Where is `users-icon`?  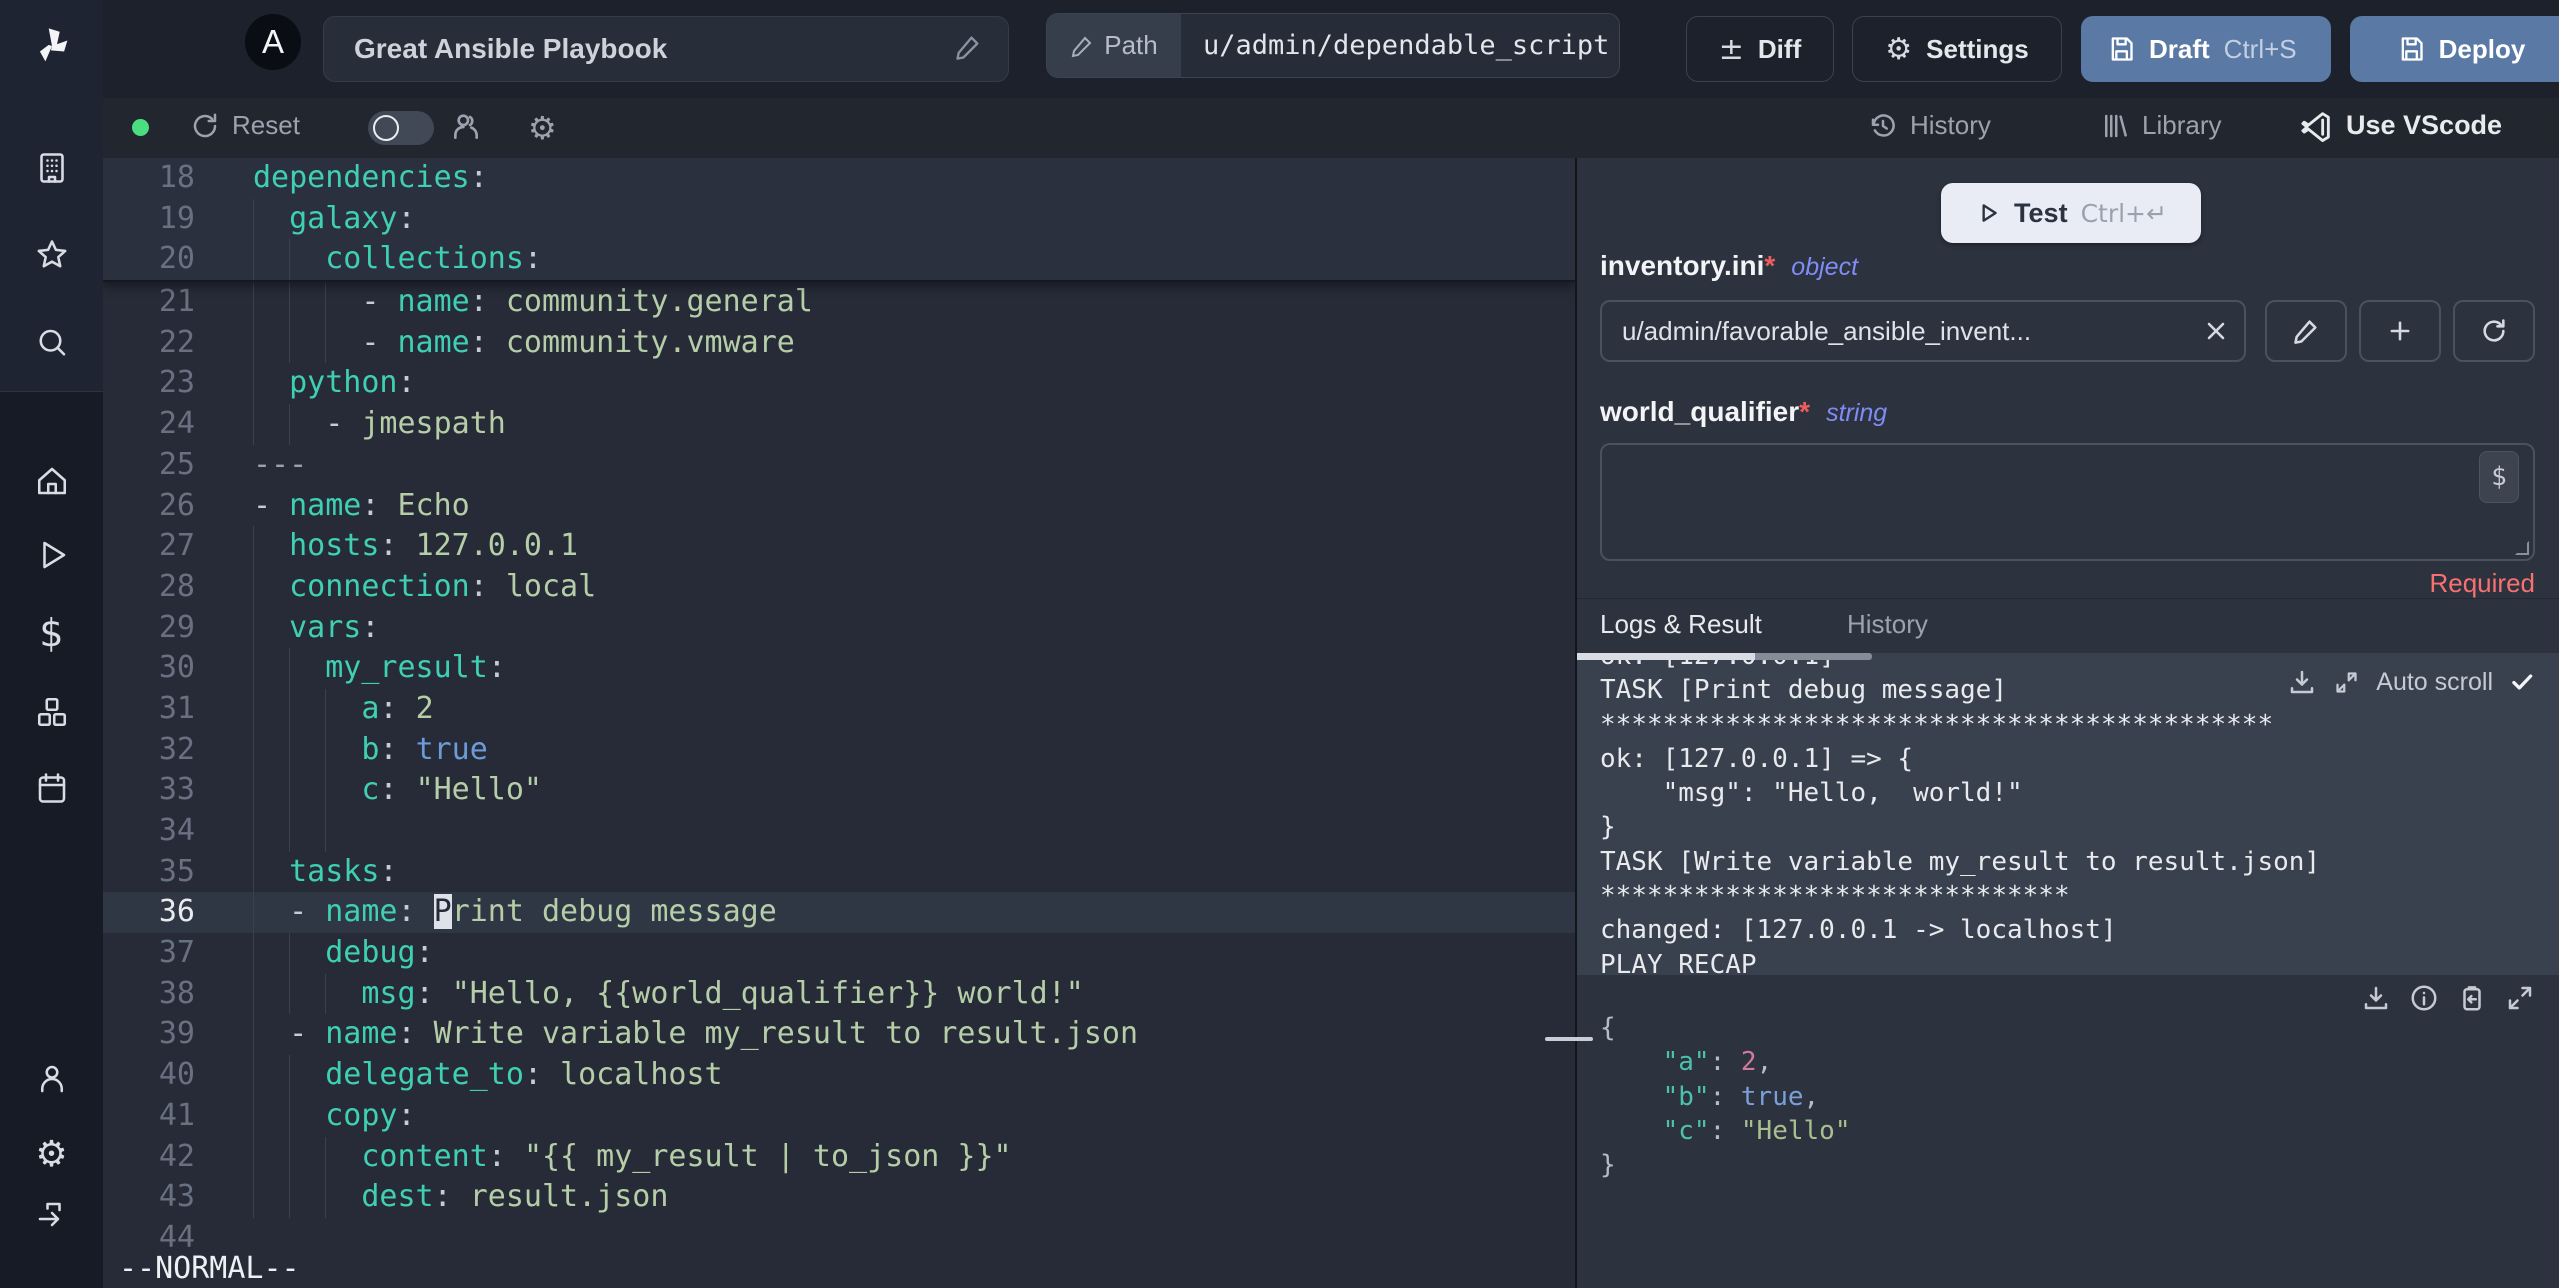
users-icon is located at coordinates (466, 126).